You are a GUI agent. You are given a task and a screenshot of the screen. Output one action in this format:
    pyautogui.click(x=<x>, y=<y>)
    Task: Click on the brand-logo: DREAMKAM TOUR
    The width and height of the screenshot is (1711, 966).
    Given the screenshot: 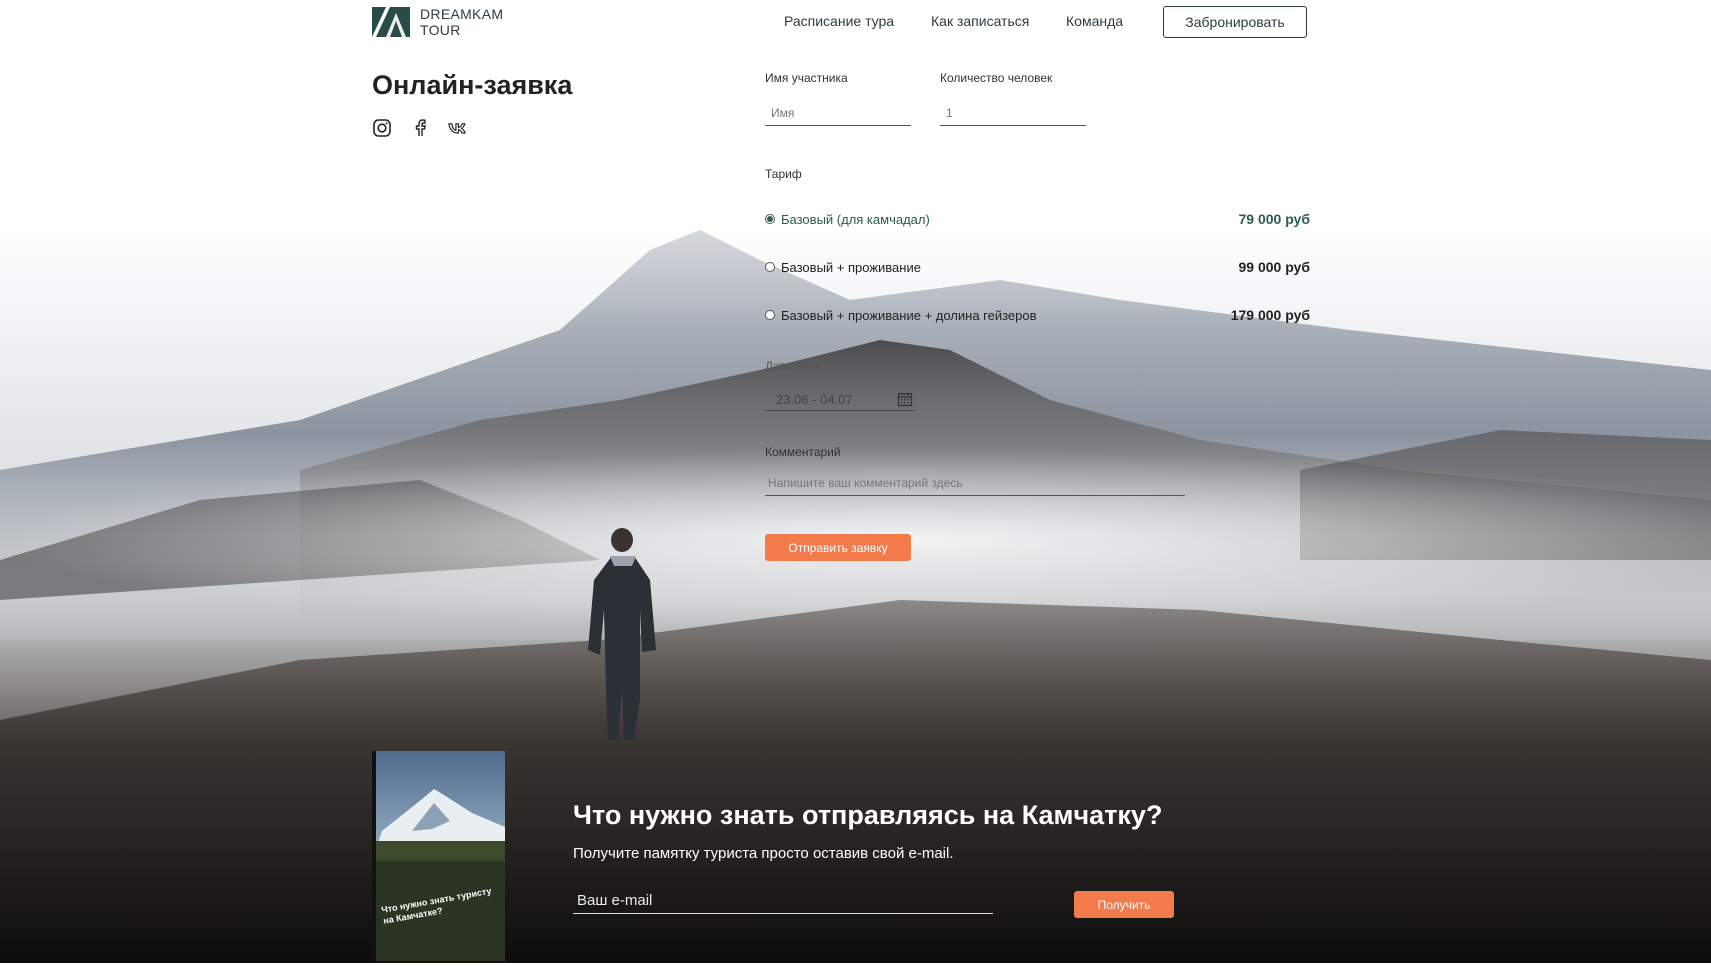 What is the action you would take?
    pyautogui.click(x=437, y=22)
    